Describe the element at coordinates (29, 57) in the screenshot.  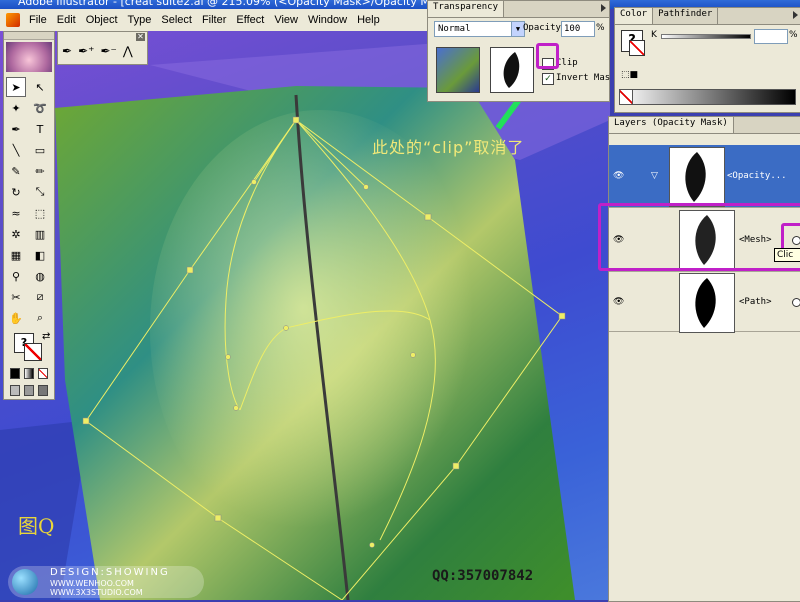
I see `app-splash-thumbnail` at that location.